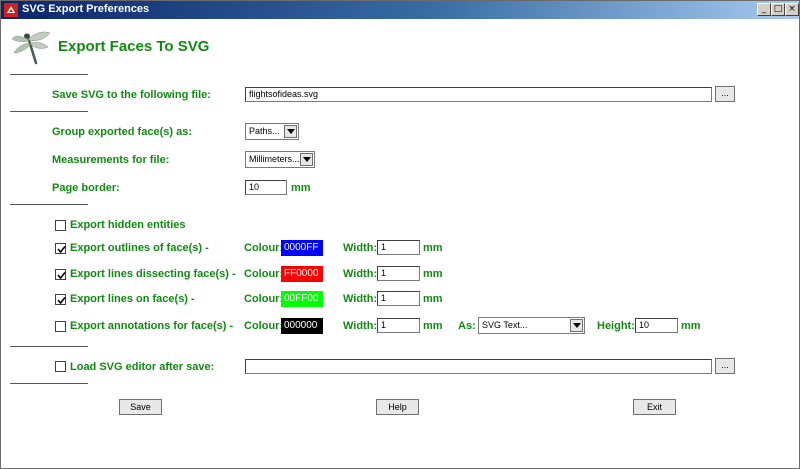 The width and height of the screenshot is (800, 469). Describe the element at coordinates (139, 248) in the screenshot. I see `export-outlines-label: Export outlines of face(s) -` at that location.